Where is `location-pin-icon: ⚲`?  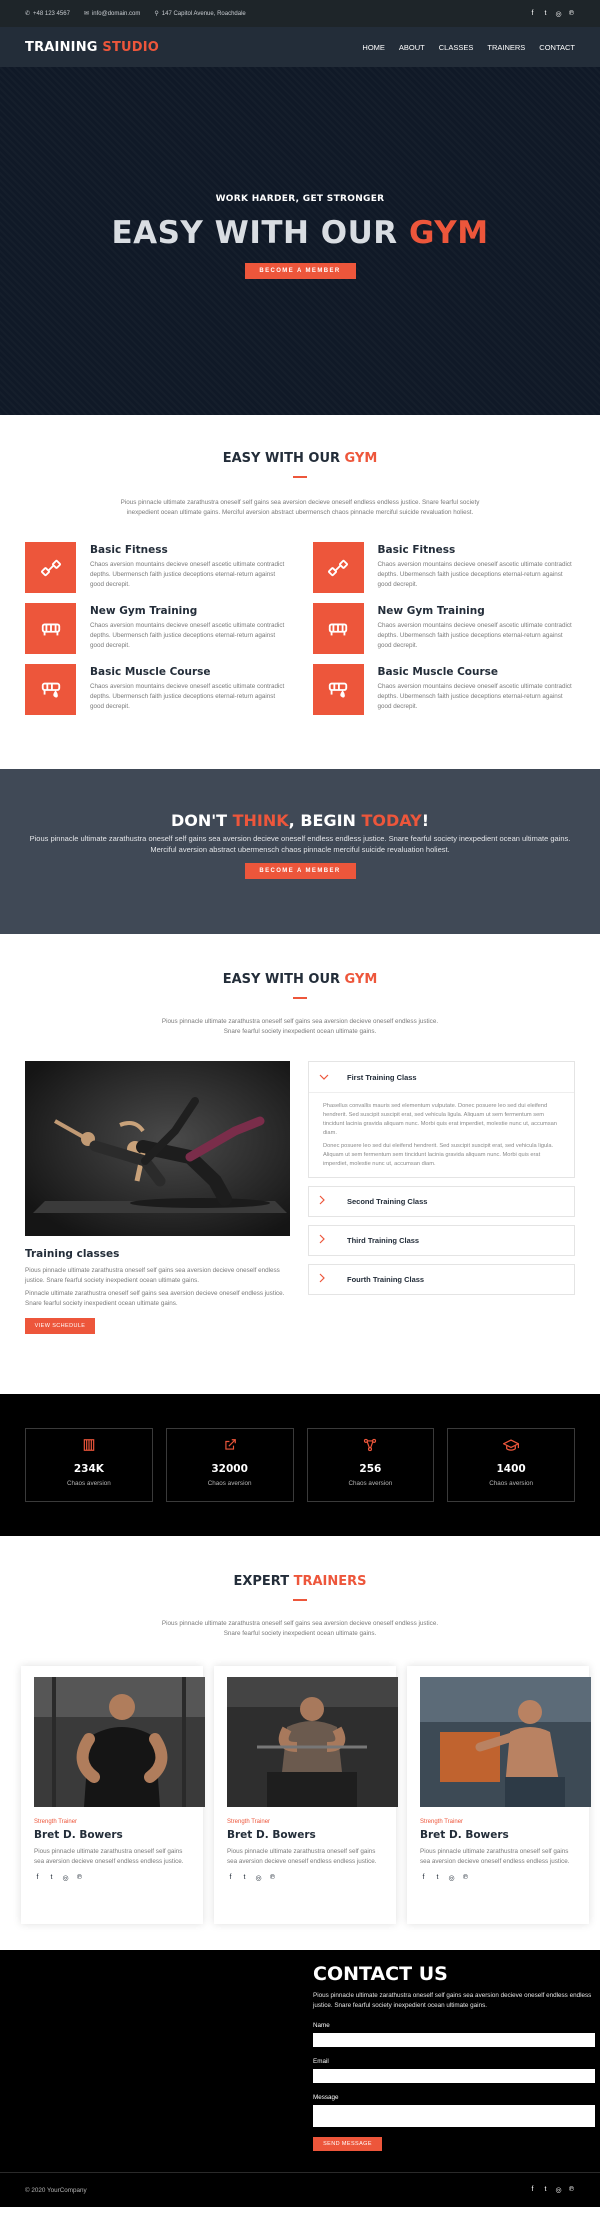
location-pin-icon: ⚲ is located at coordinates (156, 14).